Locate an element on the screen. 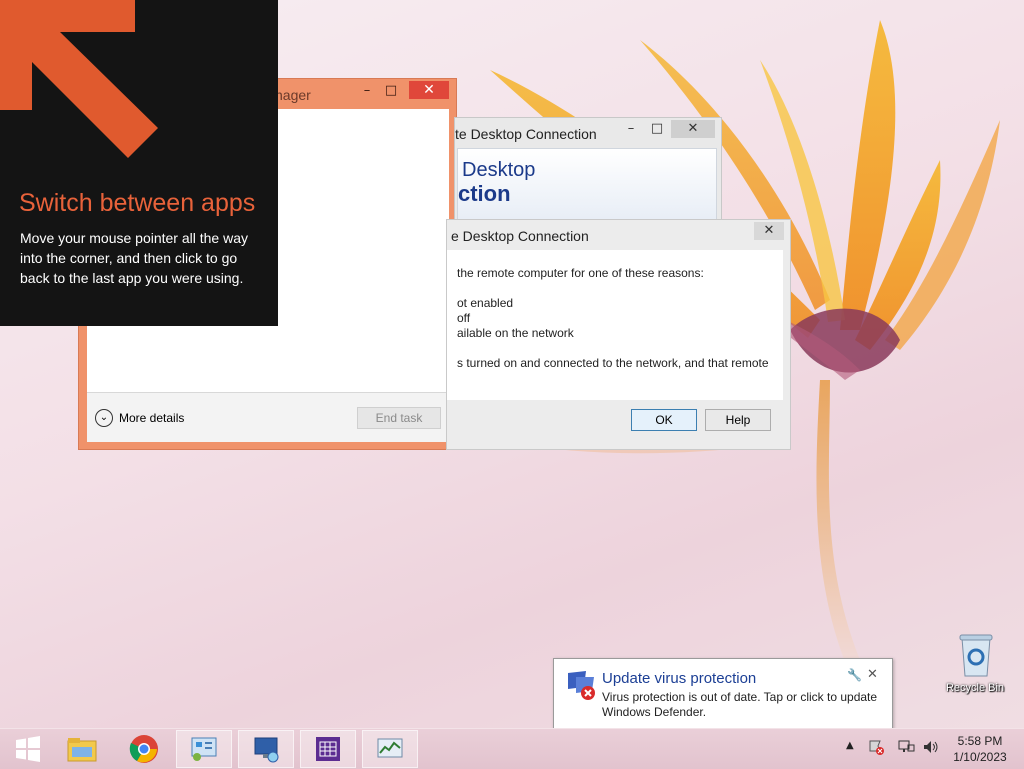 This screenshot has height=769, width=1024. message-line: ailable on the network is located at coordinates (515, 333).